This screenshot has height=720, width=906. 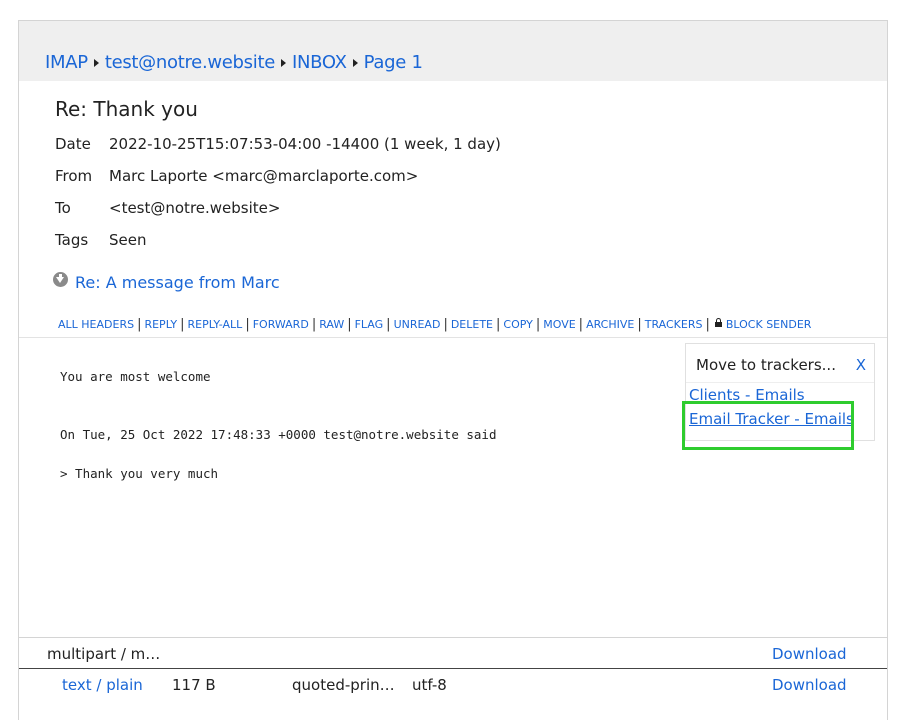 What do you see at coordinates (369, 324) in the screenshot?
I see `action-flag: FLAG` at bounding box center [369, 324].